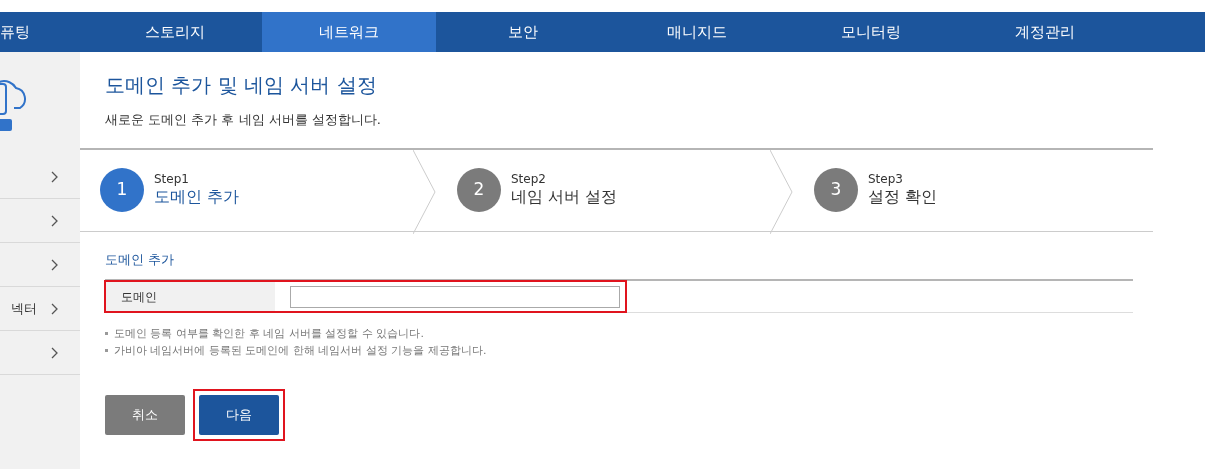  I want to click on note-text: 가비아 네임서버에 등록된 도메인에 한해 네임서버 설정 기능을 제공합니다., so click(300, 351).